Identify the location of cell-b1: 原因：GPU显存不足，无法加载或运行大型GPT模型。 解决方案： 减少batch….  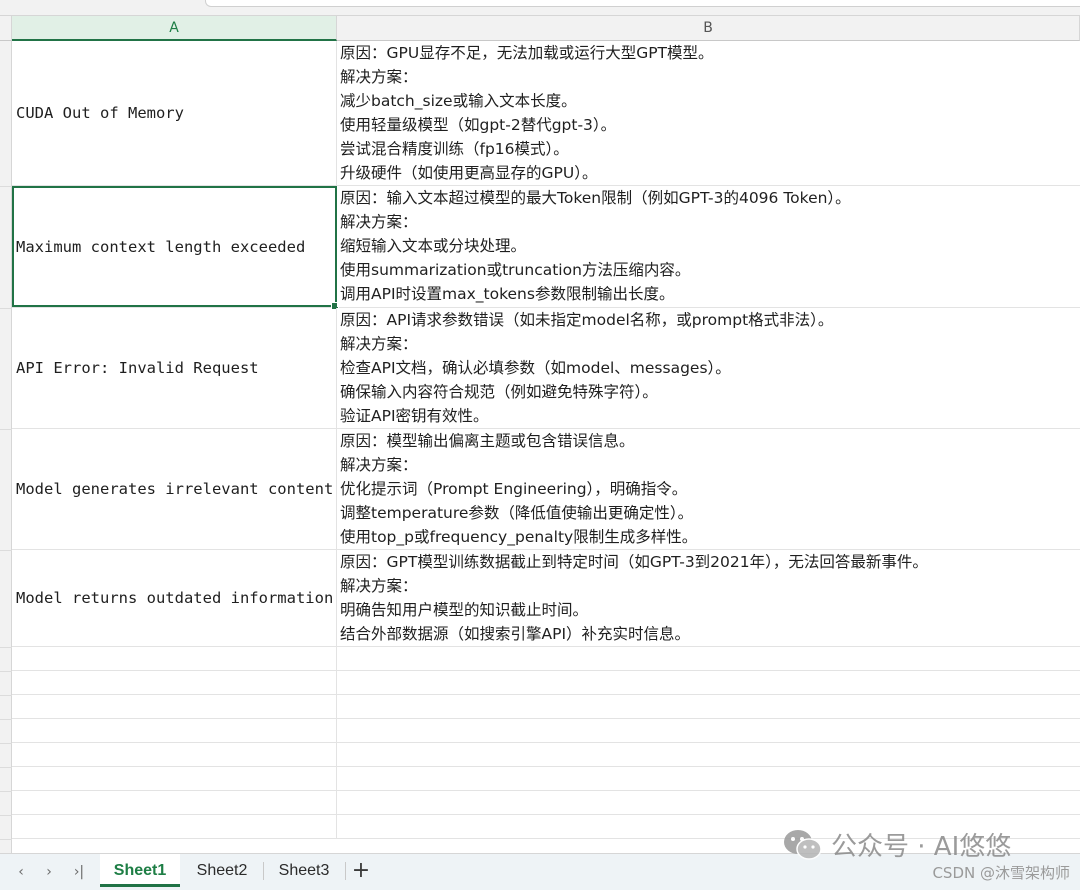
(708, 113).